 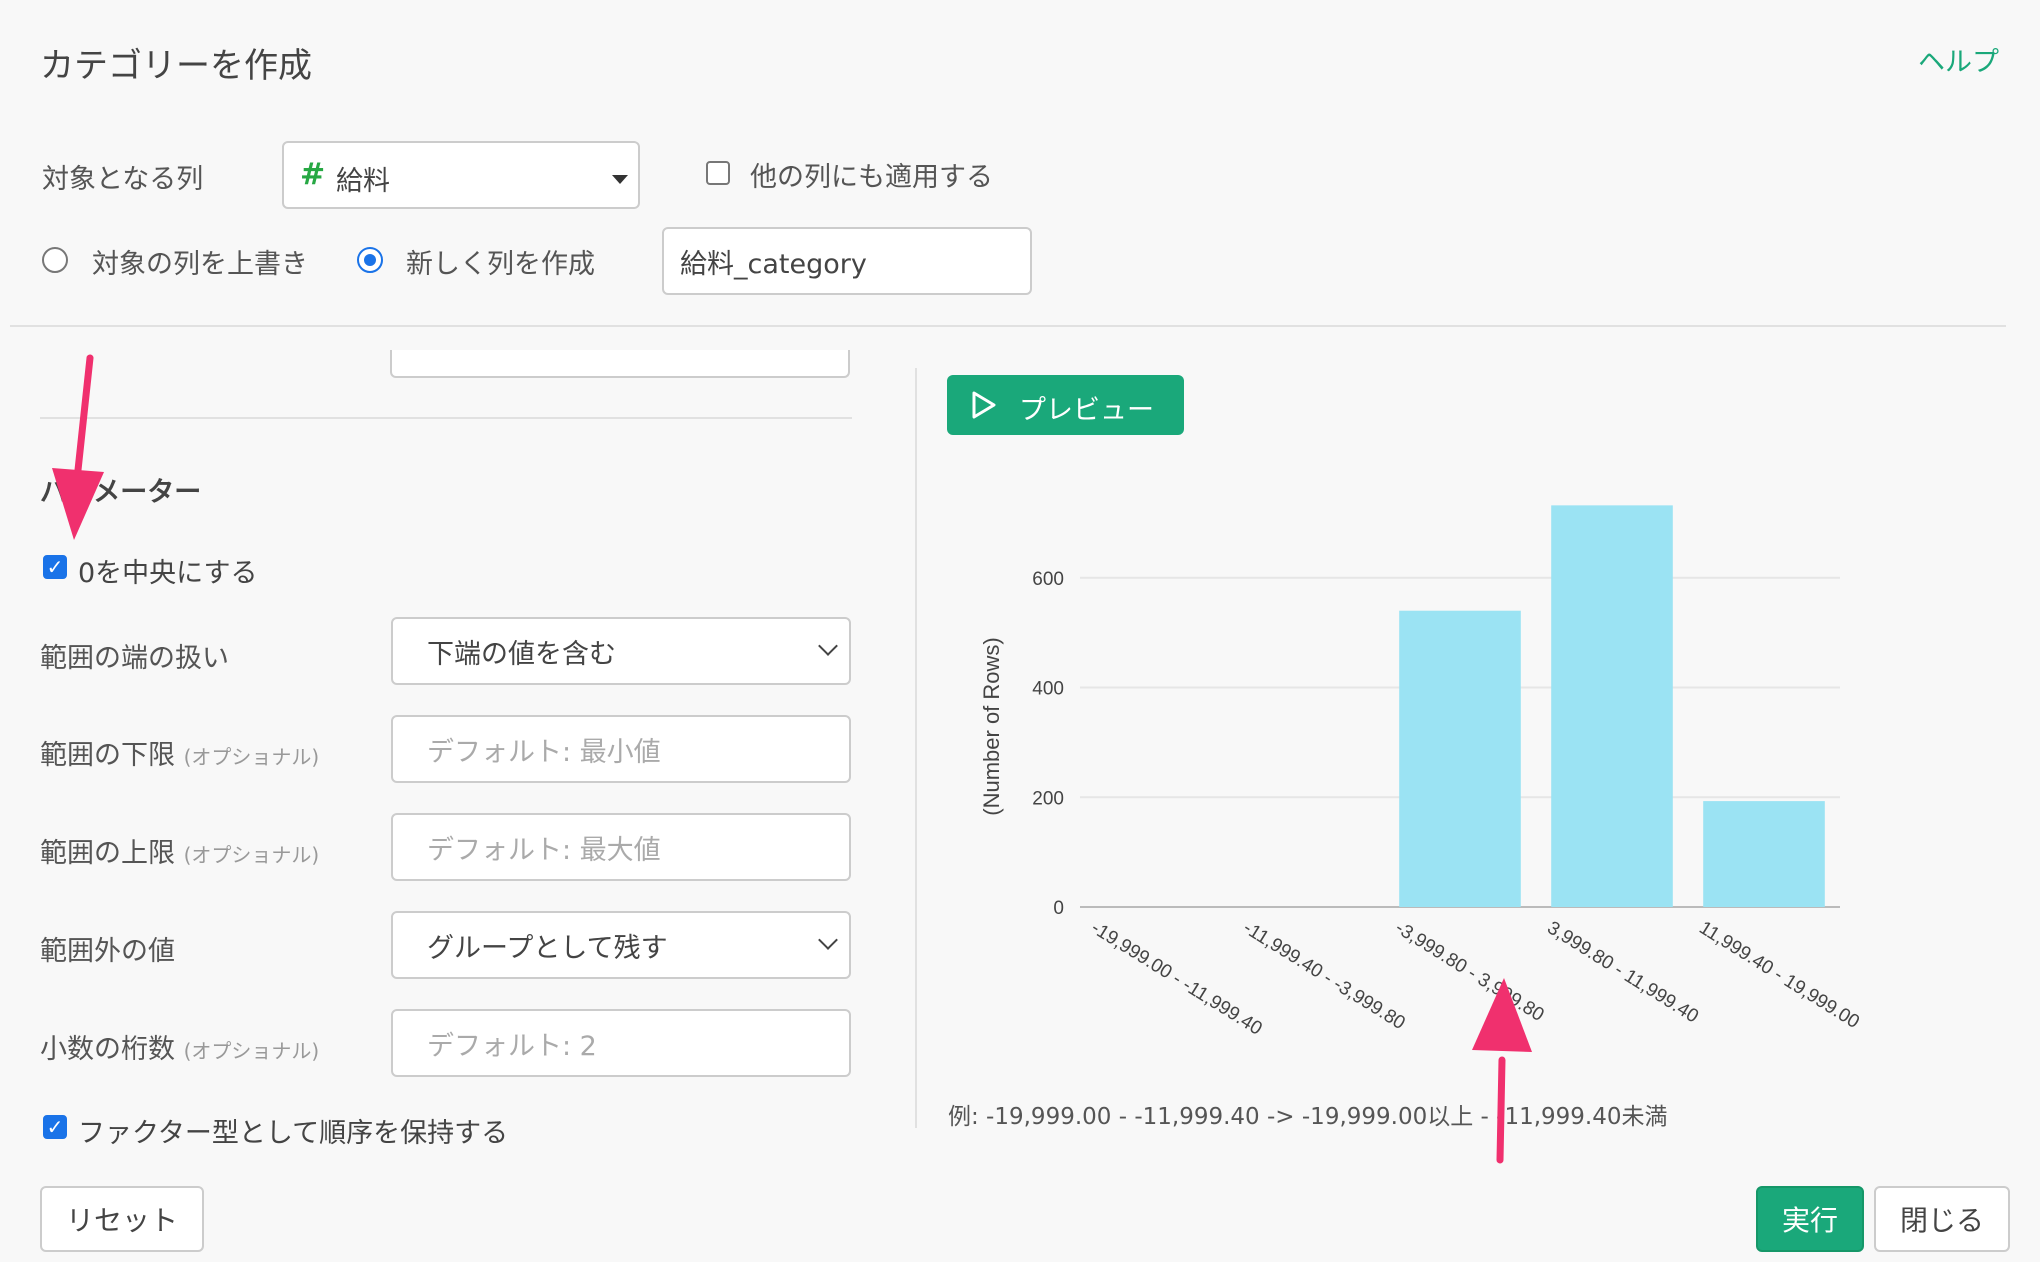 I want to click on caret-down-icon, so click(x=620, y=179).